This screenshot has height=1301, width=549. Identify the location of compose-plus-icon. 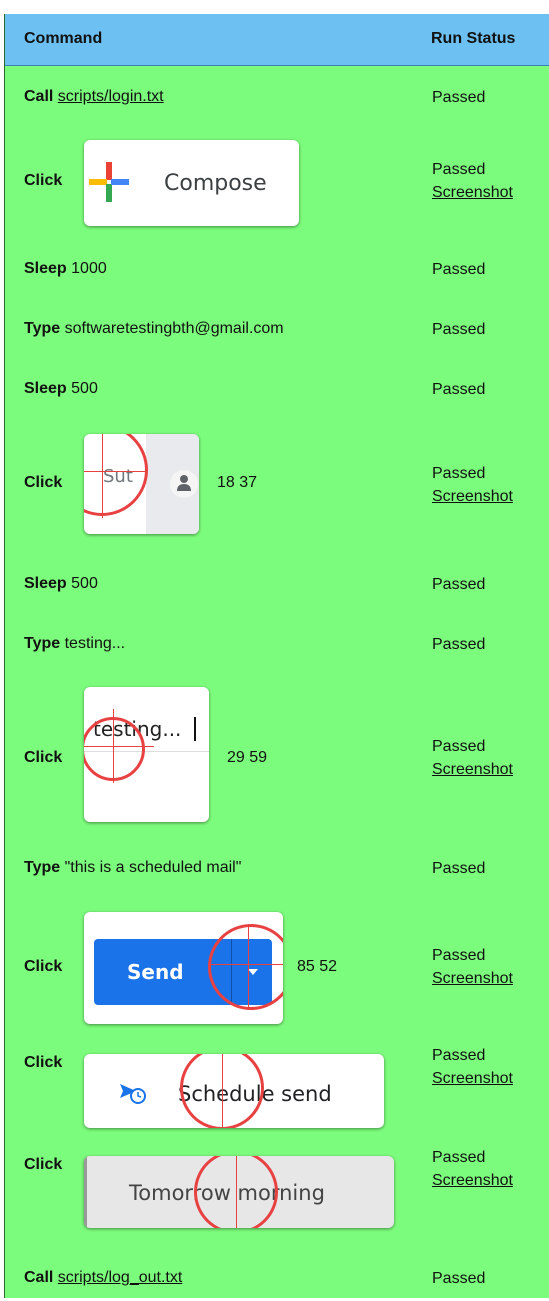
(109, 182).